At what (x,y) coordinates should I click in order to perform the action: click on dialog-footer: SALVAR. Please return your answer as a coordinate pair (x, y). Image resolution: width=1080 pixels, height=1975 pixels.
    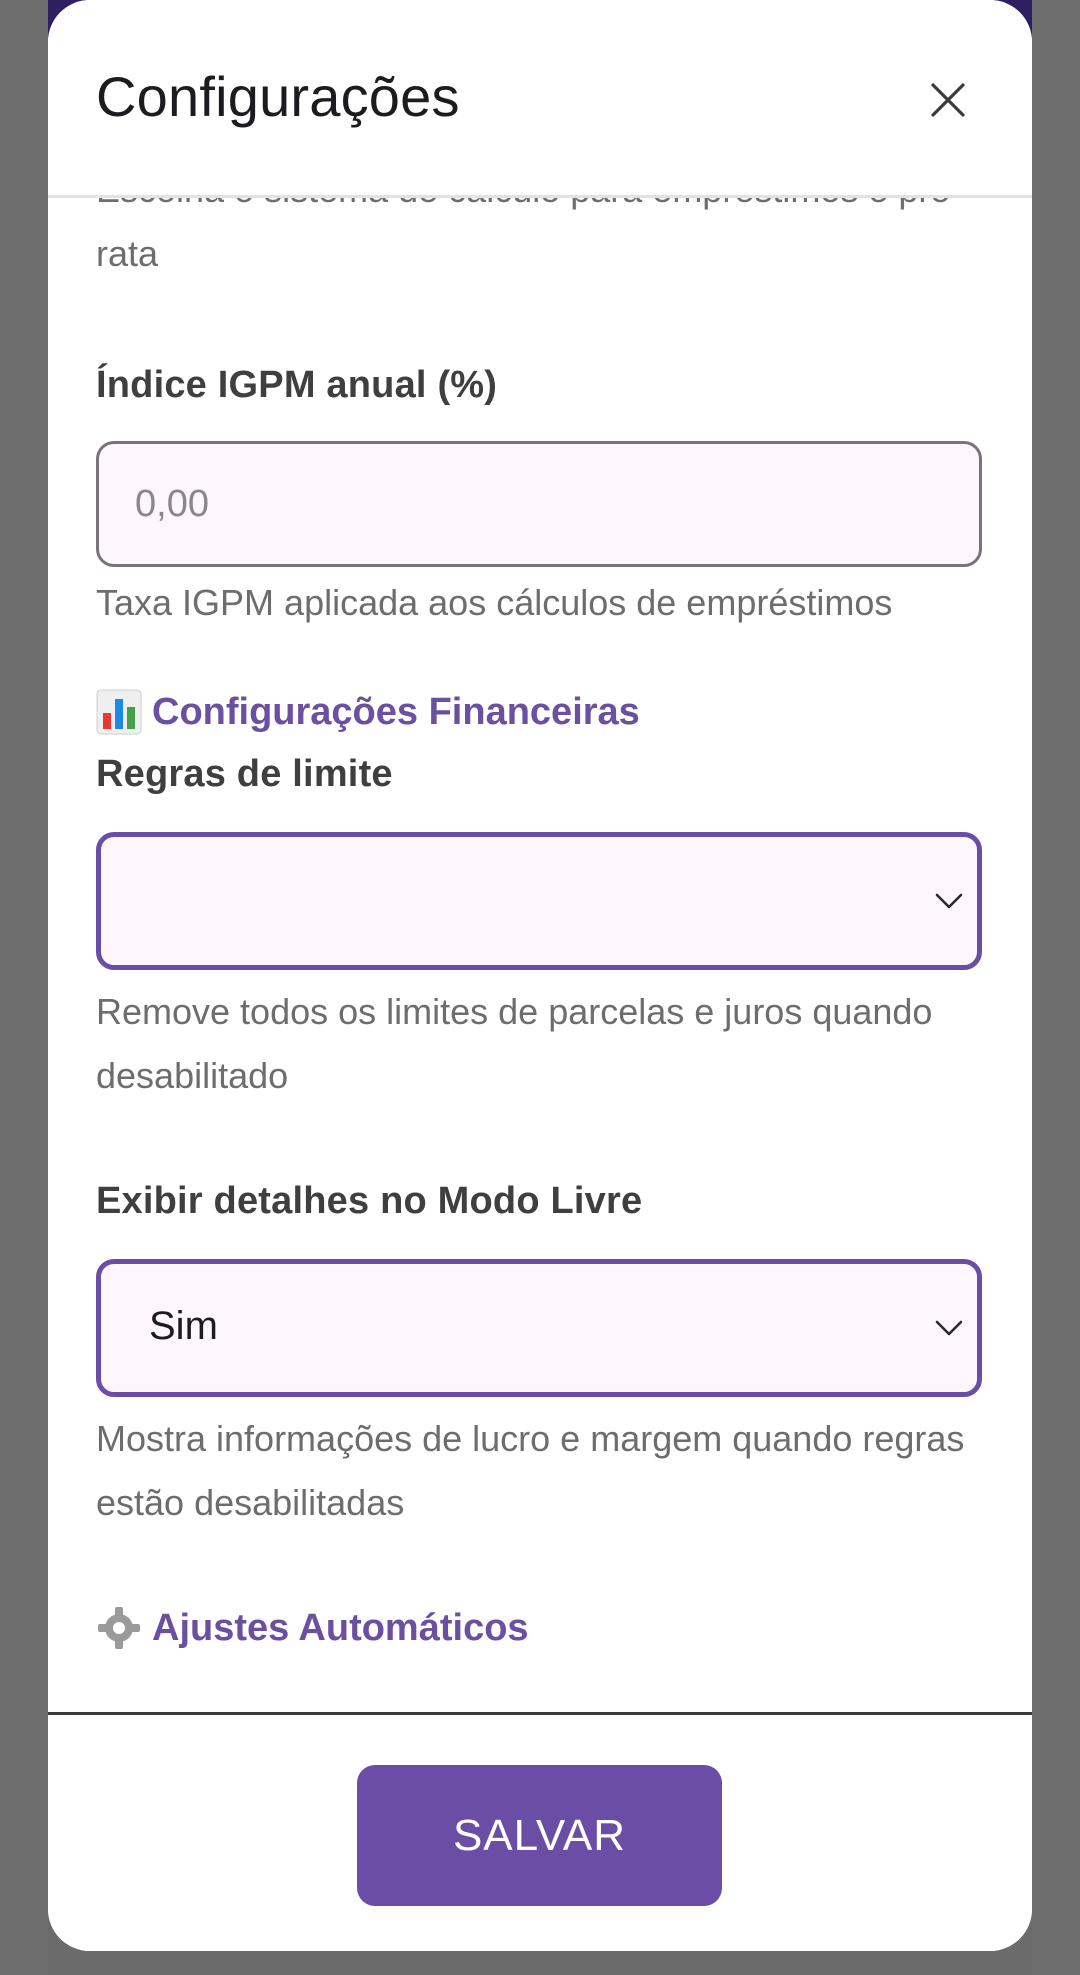
    Looking at the image, I should click on (540, 1831).